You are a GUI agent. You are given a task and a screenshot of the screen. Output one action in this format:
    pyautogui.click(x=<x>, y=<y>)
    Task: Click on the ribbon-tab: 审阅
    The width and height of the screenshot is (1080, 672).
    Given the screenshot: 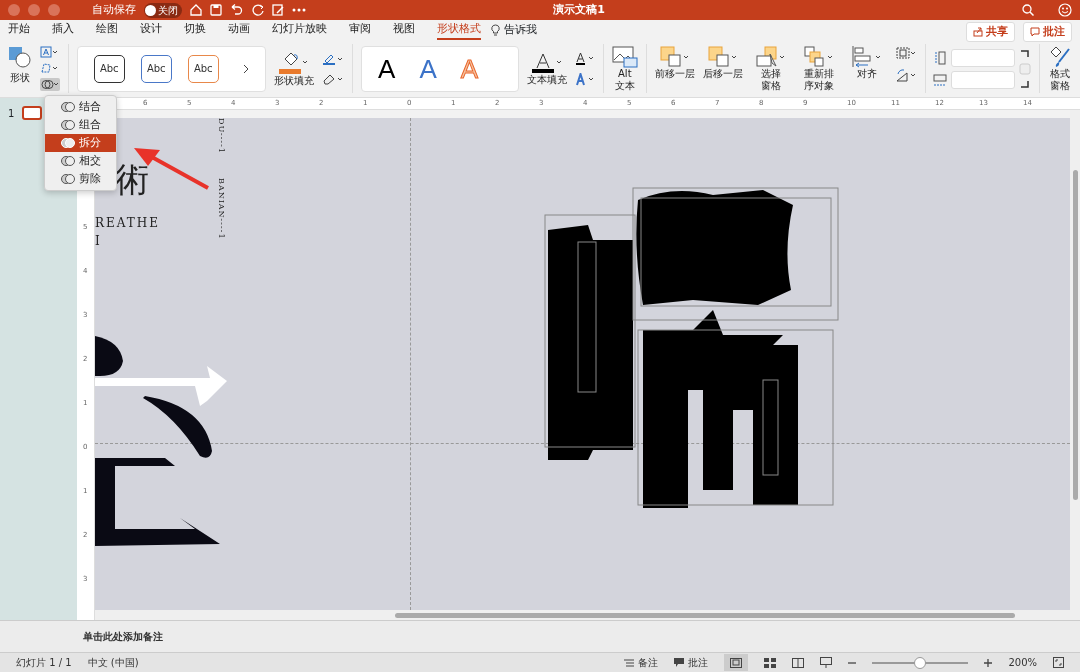 What is the action you would take?
    pyautogui.click(x=360, y=30)
    